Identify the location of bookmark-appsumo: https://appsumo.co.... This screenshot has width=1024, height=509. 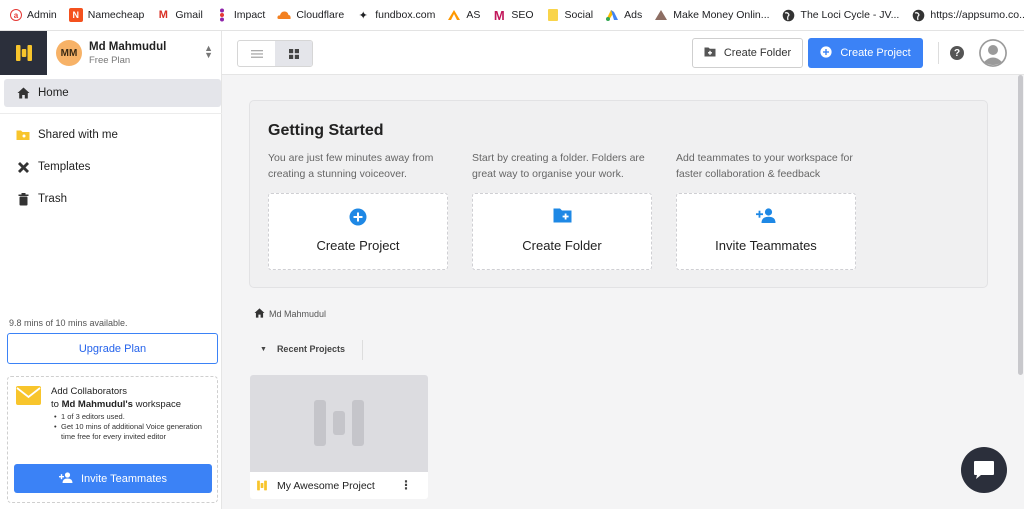
(967, 15).